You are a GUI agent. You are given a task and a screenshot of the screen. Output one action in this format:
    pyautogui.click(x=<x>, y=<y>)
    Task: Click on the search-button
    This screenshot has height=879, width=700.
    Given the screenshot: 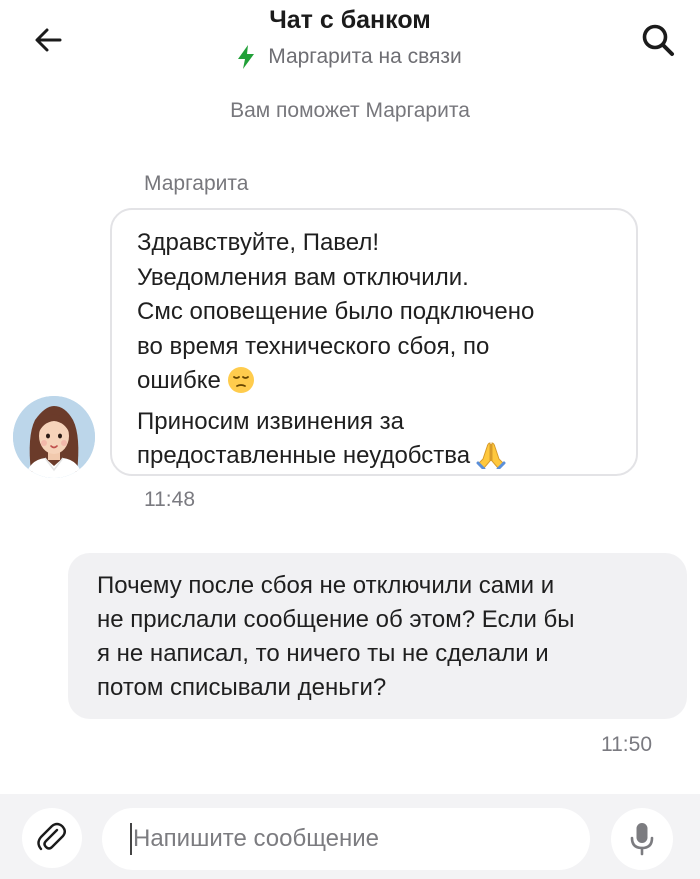 What is the action you would take?
    pyautogui.click(x=658, y=40)
    